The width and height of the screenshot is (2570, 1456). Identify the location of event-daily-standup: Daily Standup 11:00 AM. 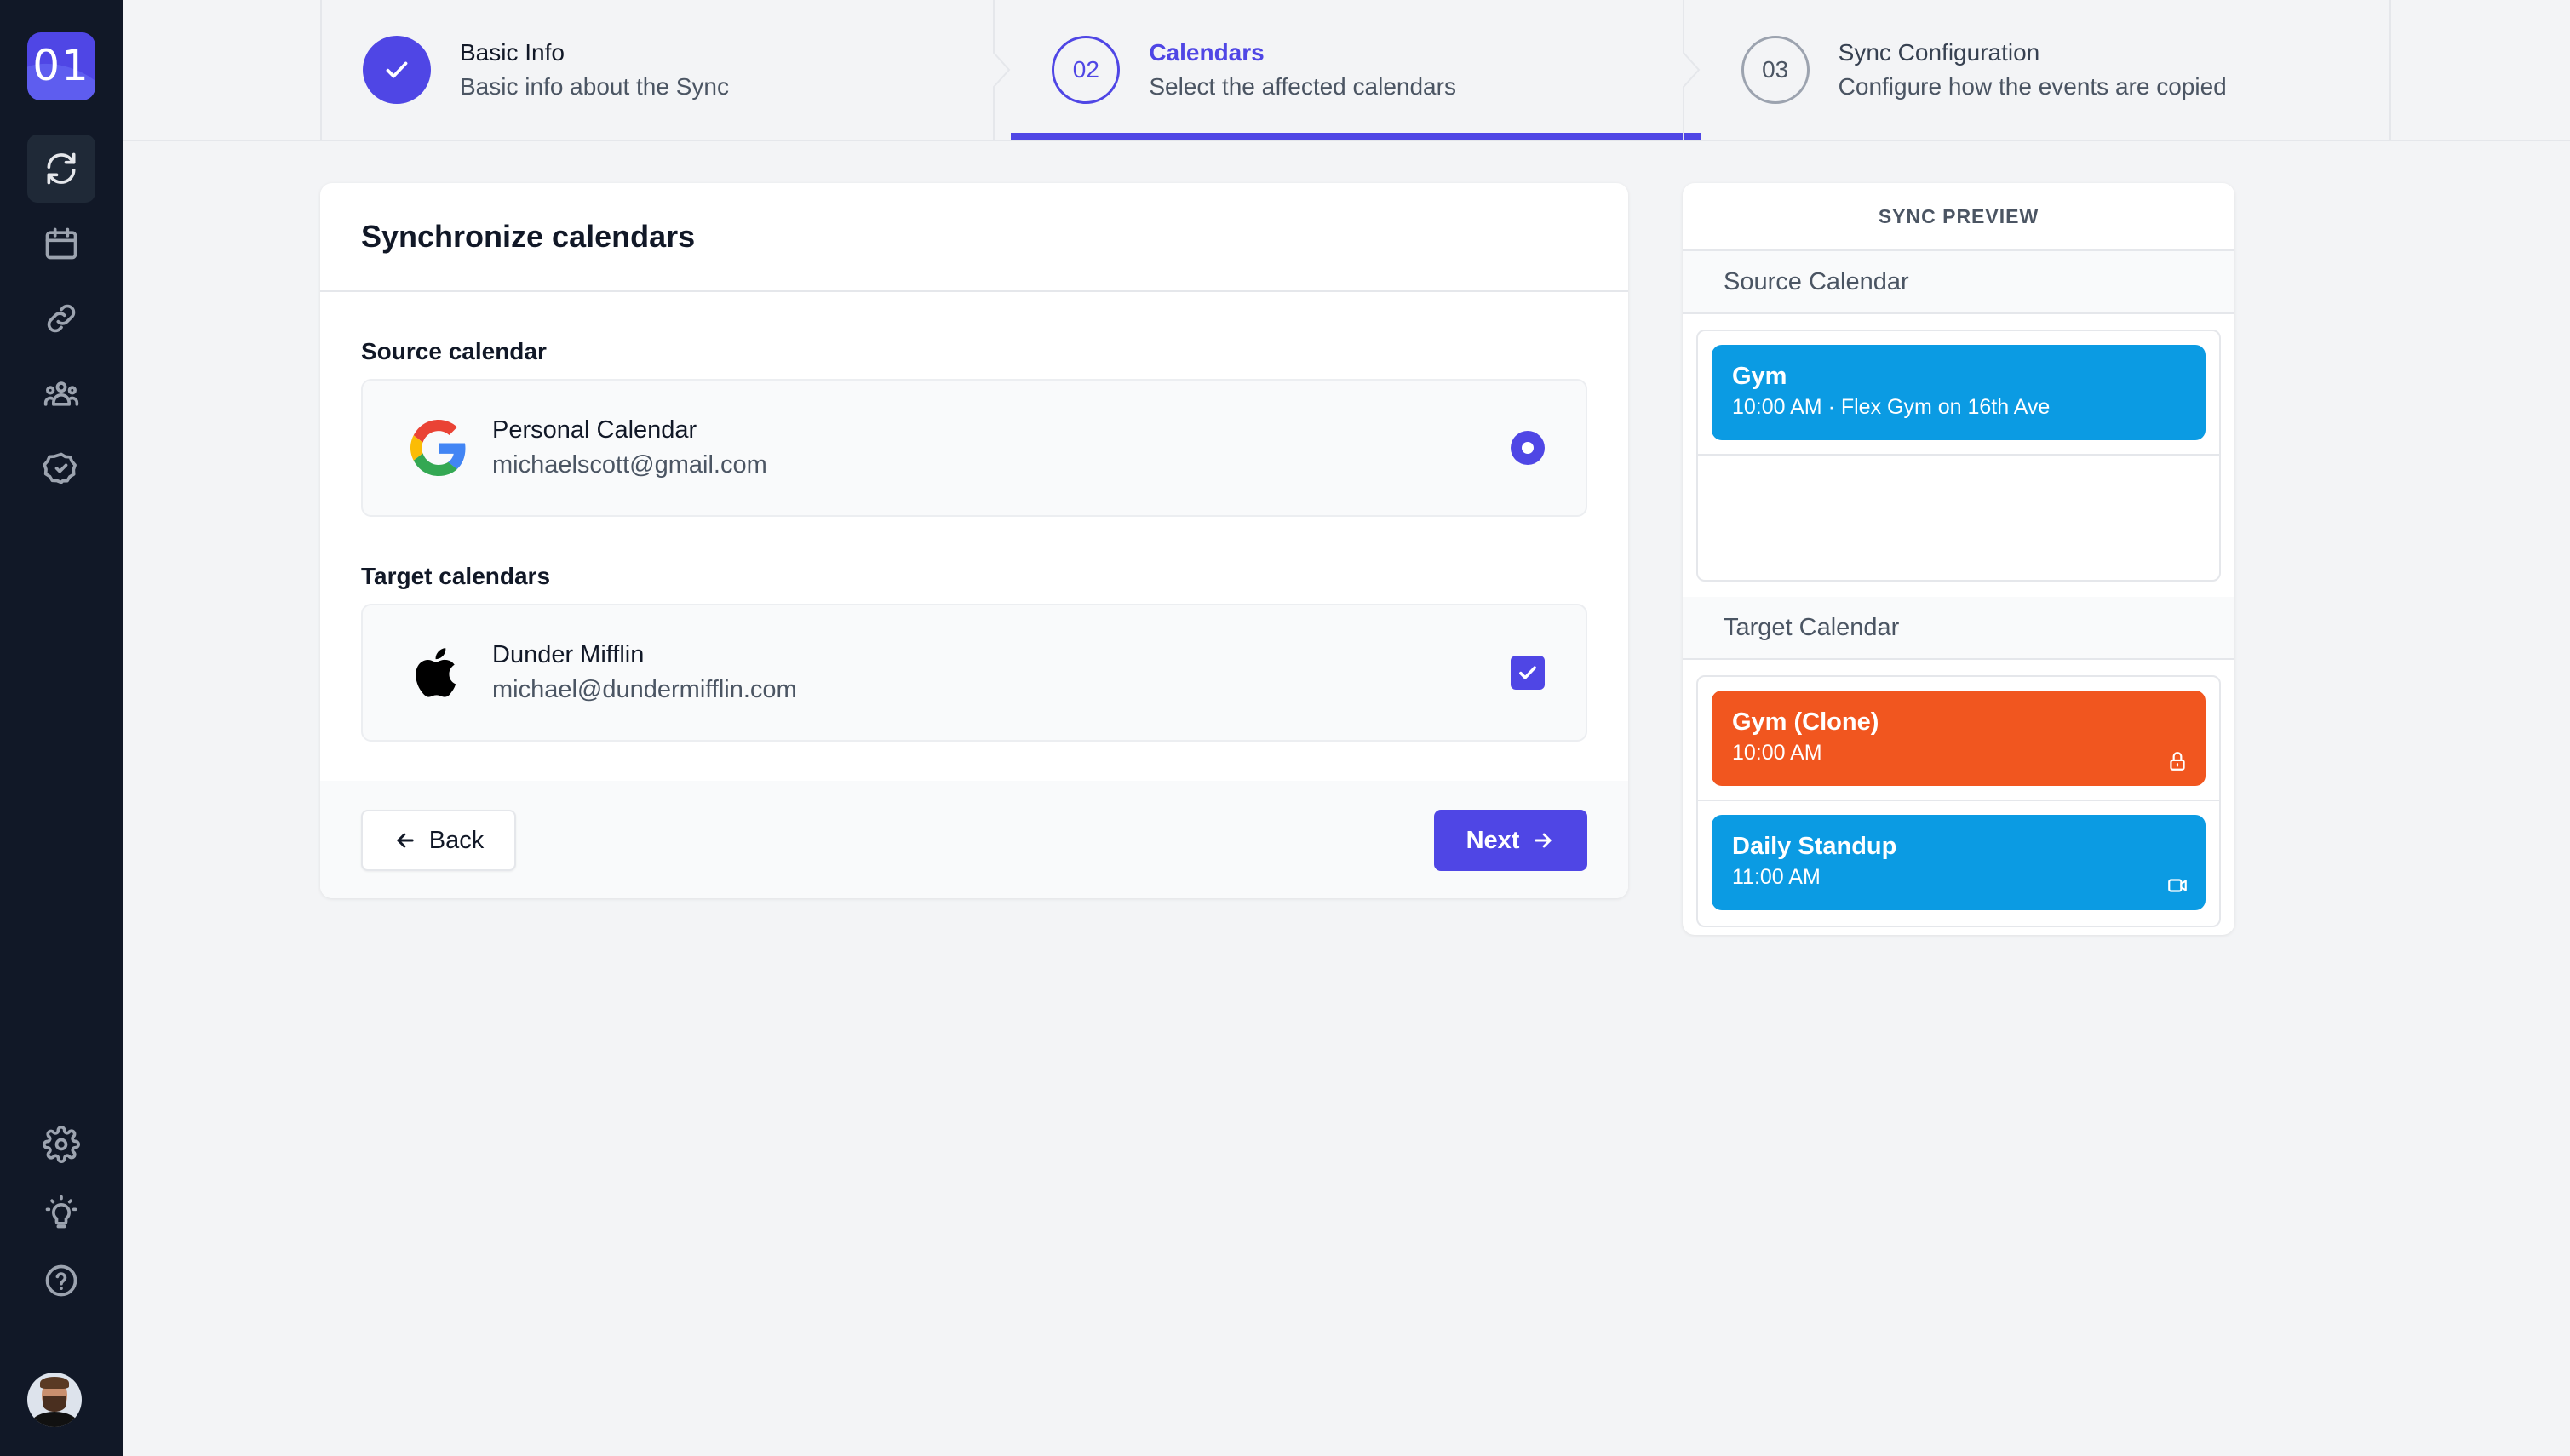
(1959, 863).